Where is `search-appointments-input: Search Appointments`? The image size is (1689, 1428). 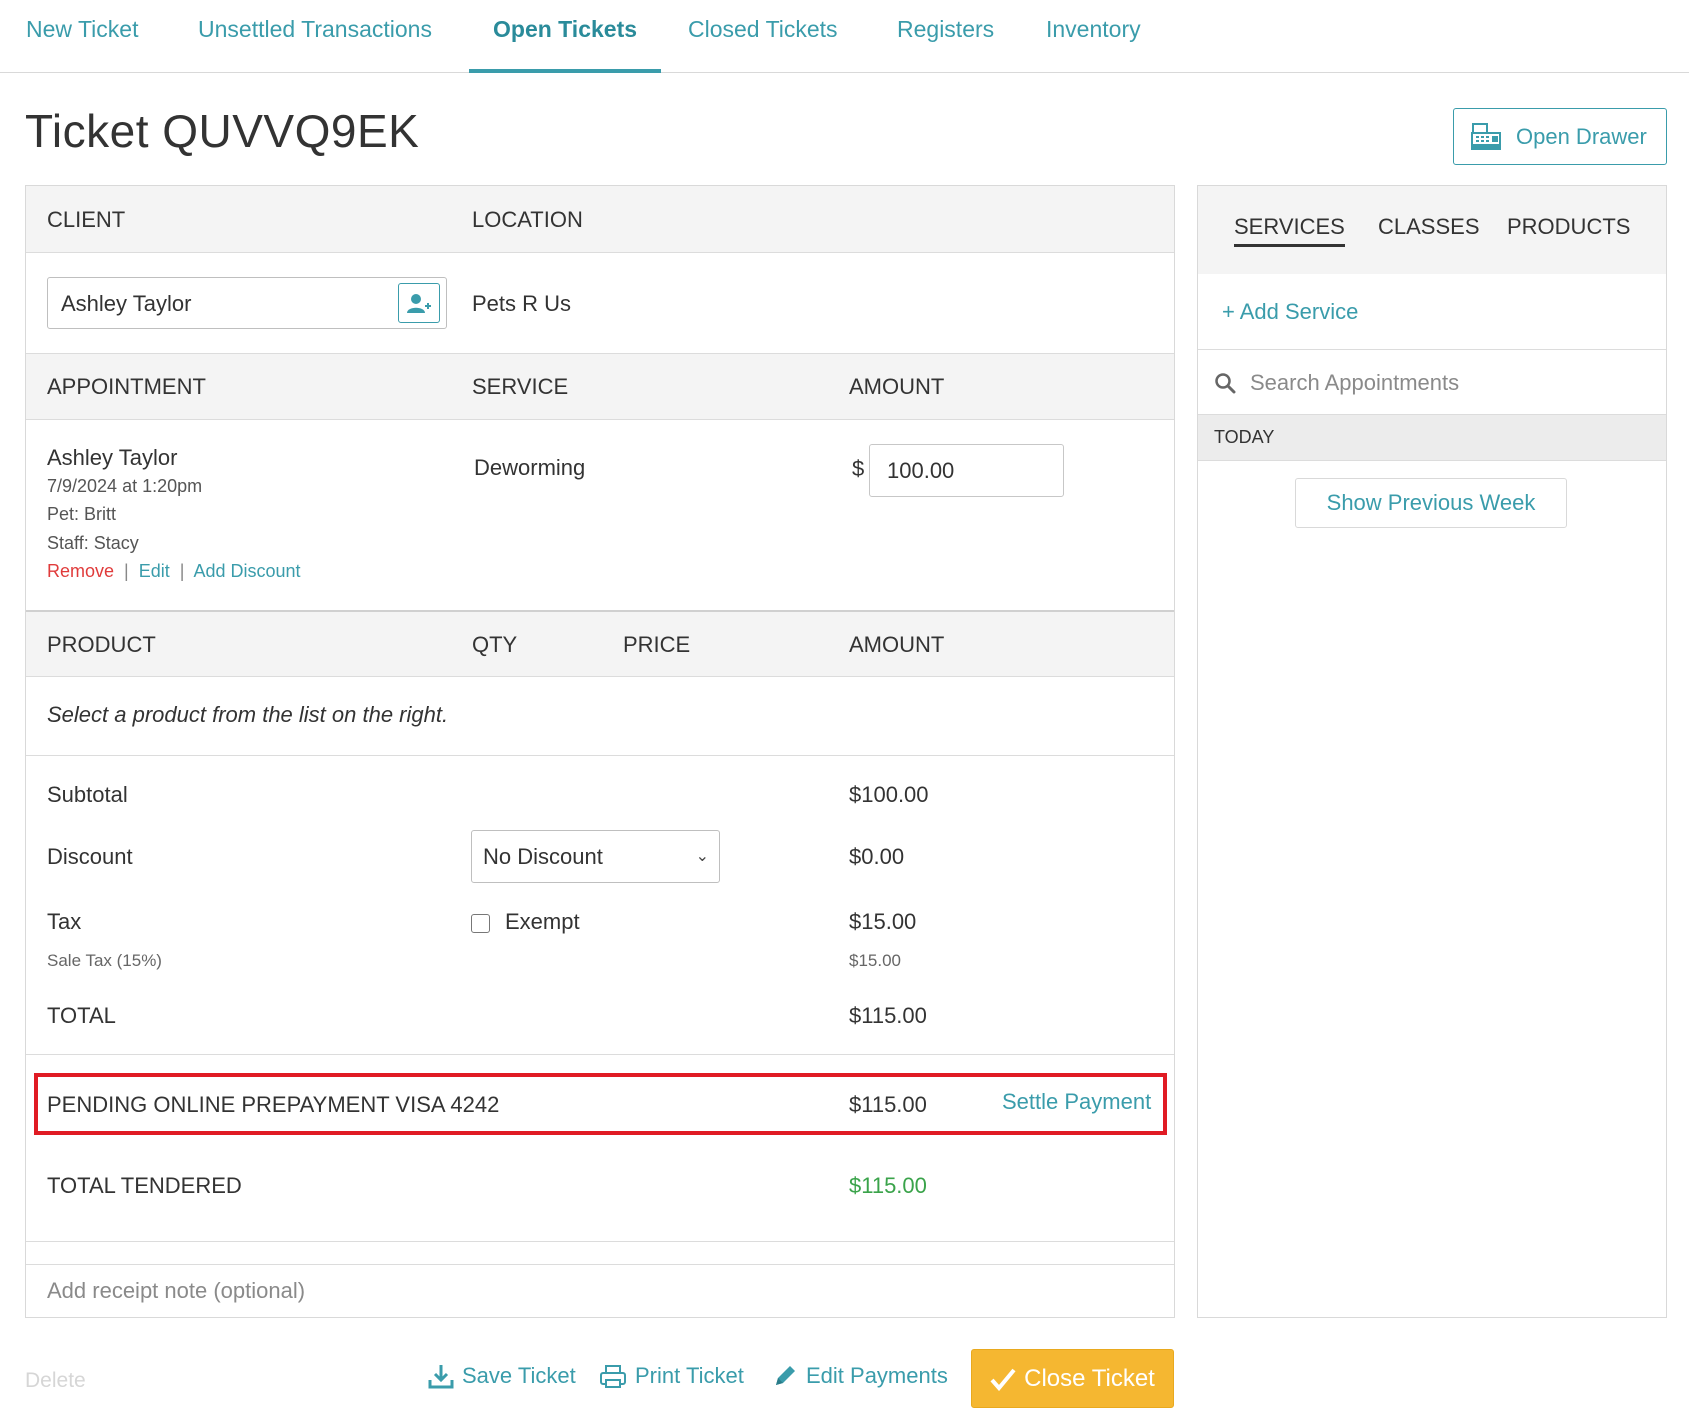 search-appointments-input: Search Appointments is located at coordinates (1432, 381).